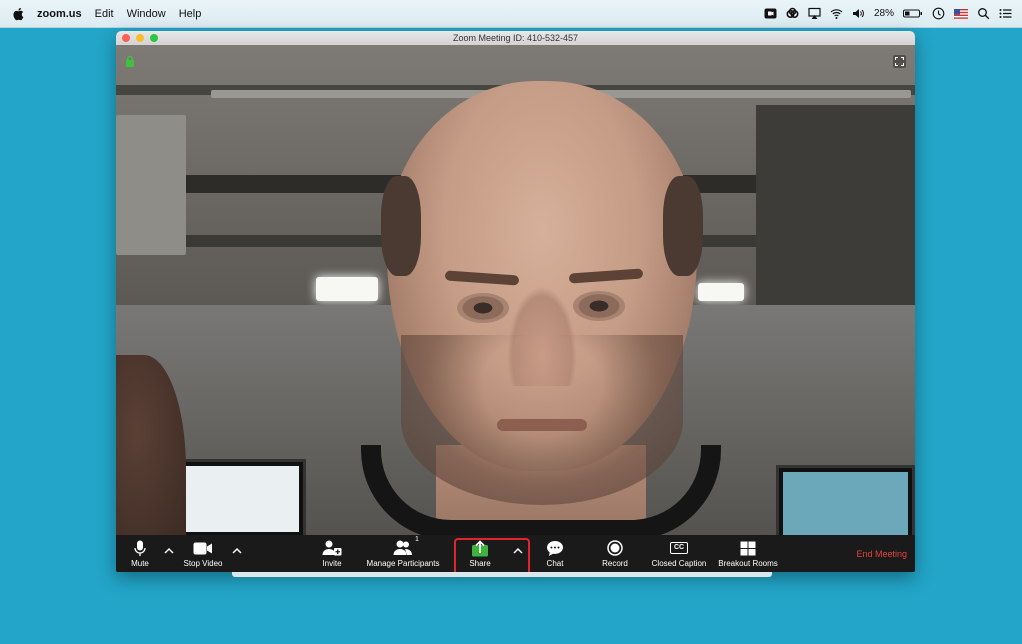 This screenshot has width=1022, height=644. I want to click on fullscreen-icon, so click(899, 61).